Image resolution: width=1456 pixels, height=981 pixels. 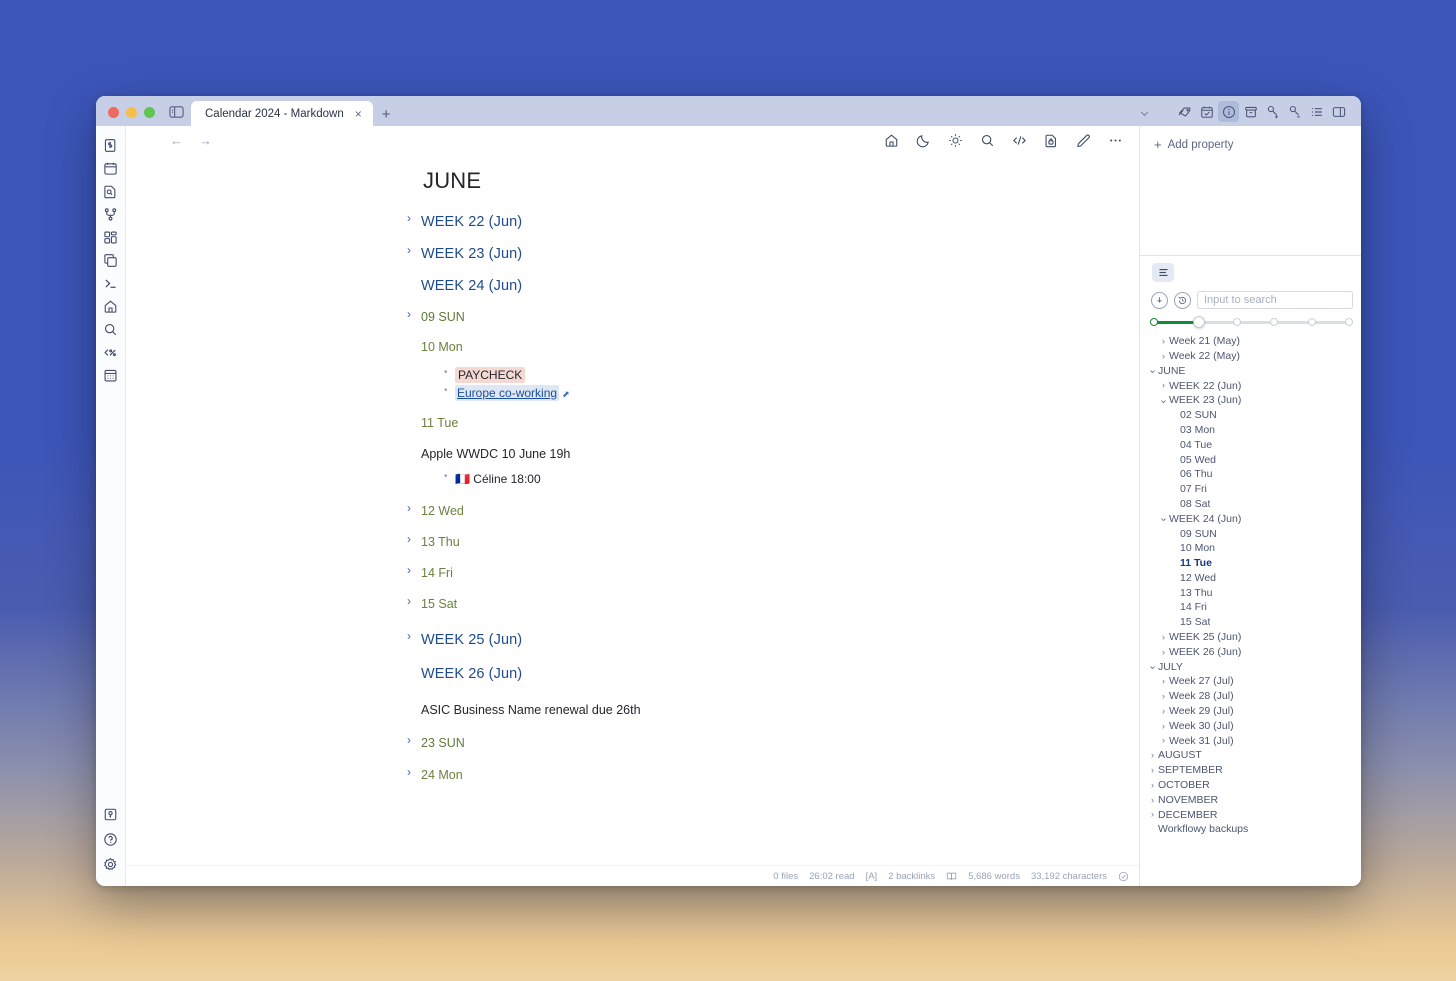 What do you see at coordinates (111, 260) in the screenshot?
I see `copy-icon` at bounding box center [111, 260].